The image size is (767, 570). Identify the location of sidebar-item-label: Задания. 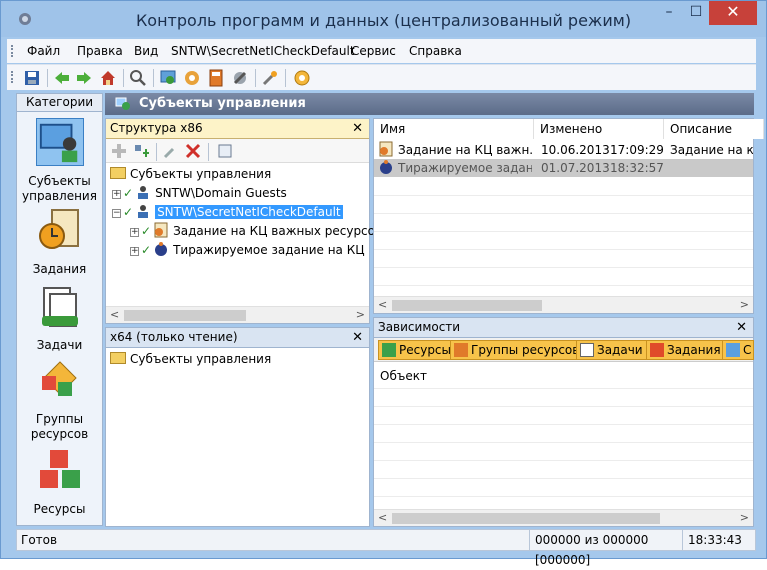
(59, 269).